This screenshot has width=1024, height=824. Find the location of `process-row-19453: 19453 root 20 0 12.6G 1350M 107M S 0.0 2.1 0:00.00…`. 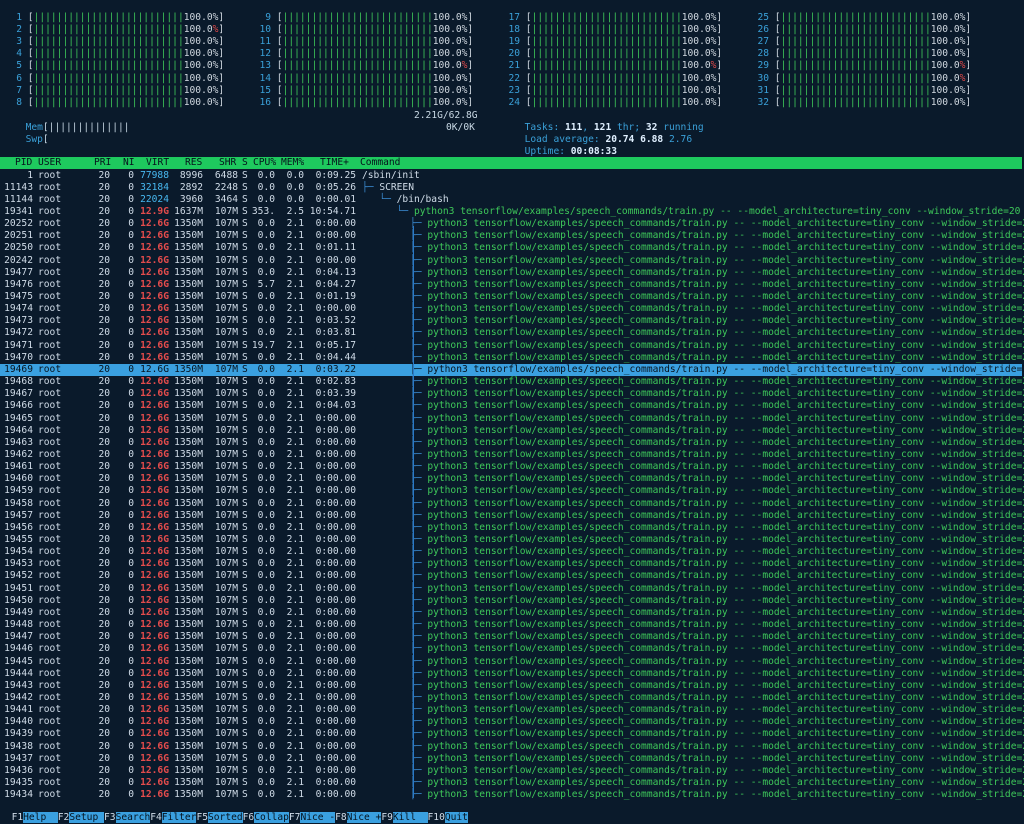

process-row-19453: 19453 root 20 0 12.6G 1350M 107M S 0.0 2.1 0:00.00… is located at coordinates (512, 564).